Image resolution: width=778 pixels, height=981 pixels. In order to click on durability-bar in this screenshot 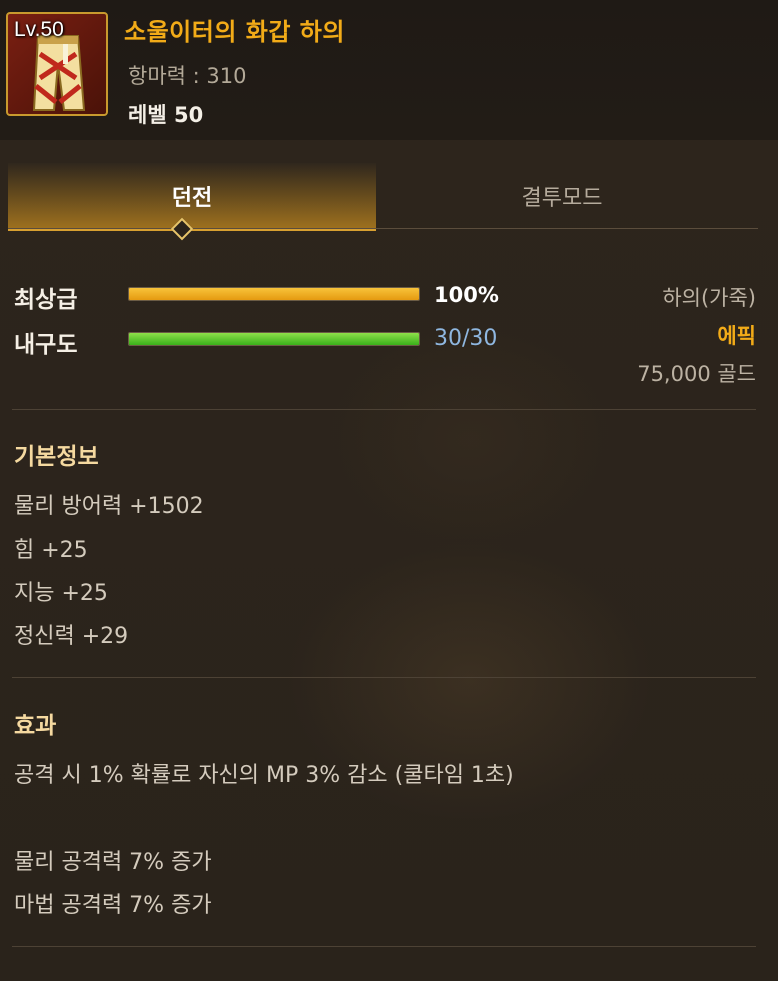, I will do `click(274, 339)`.